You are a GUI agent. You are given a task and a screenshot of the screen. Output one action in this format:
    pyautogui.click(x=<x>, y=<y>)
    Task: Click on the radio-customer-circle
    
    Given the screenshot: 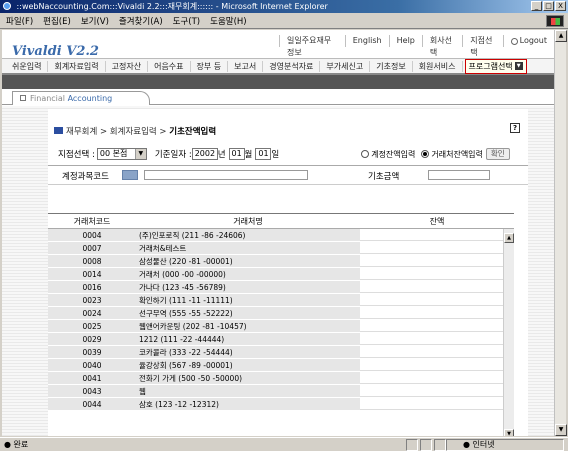 What is the action you would take?
    pyautogui.click(x=425, y=153)
    